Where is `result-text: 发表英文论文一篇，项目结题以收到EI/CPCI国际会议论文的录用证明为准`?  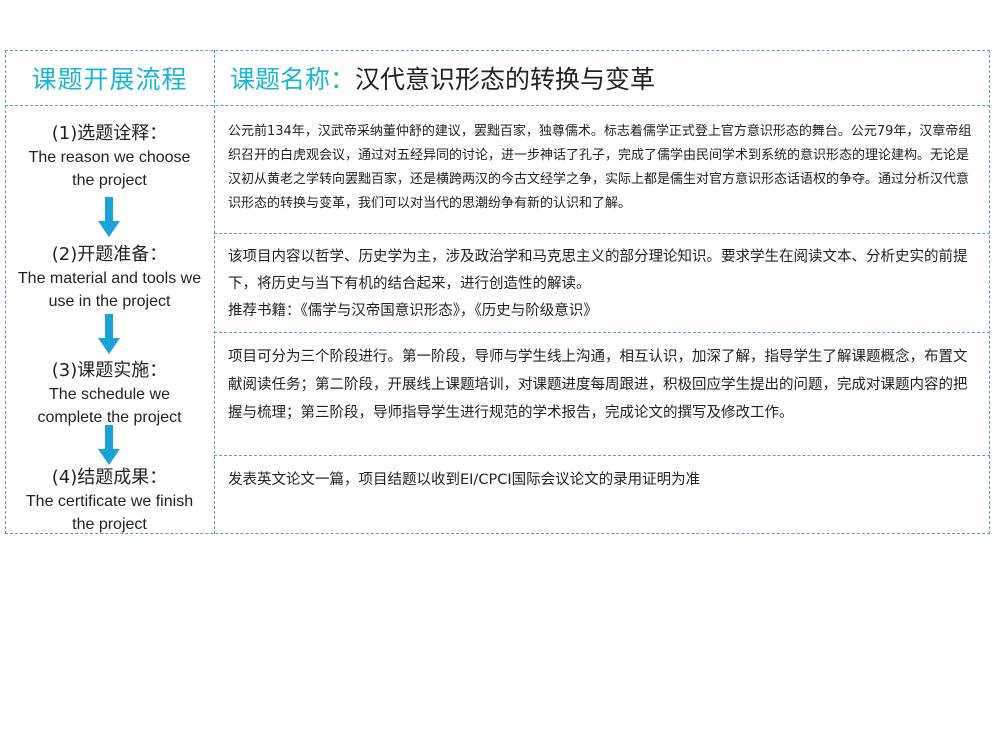 result-text: 发表英文论文一篇，项目结题以收到EI/CPCI国际会议论文的录用证明为准 is located at coordinates (602, 480).